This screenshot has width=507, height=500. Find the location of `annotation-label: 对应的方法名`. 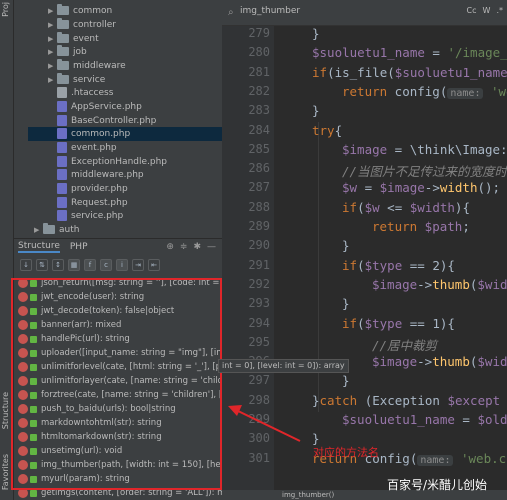

annotation-label: 对应的方法名 is located at coordinates (346, 452).